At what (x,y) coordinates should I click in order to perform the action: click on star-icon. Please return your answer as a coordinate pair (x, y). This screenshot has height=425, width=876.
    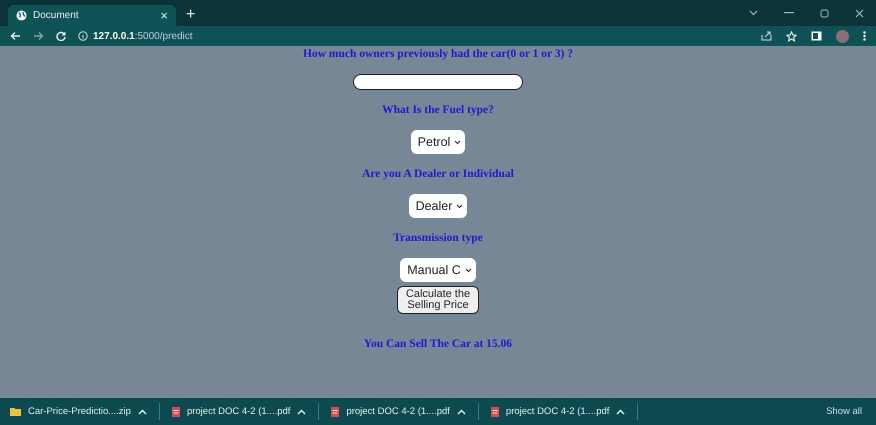
    Looking at the image, I should click on (791, 36).